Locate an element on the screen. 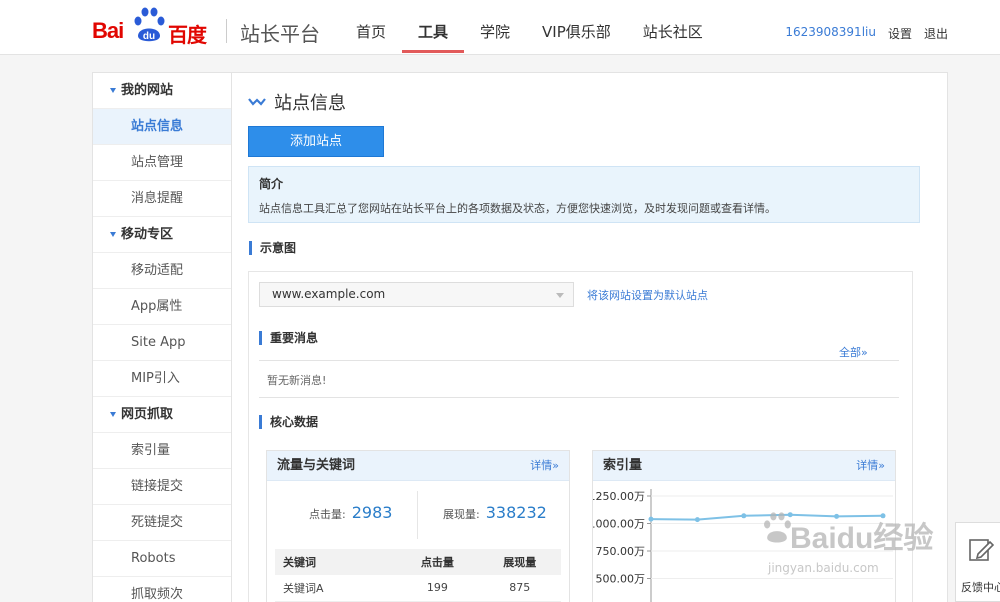 The width and height of the screenshot is (1000, 602). sidebar-item-site-info: 站点信息 is located at coordinates (162, 127).